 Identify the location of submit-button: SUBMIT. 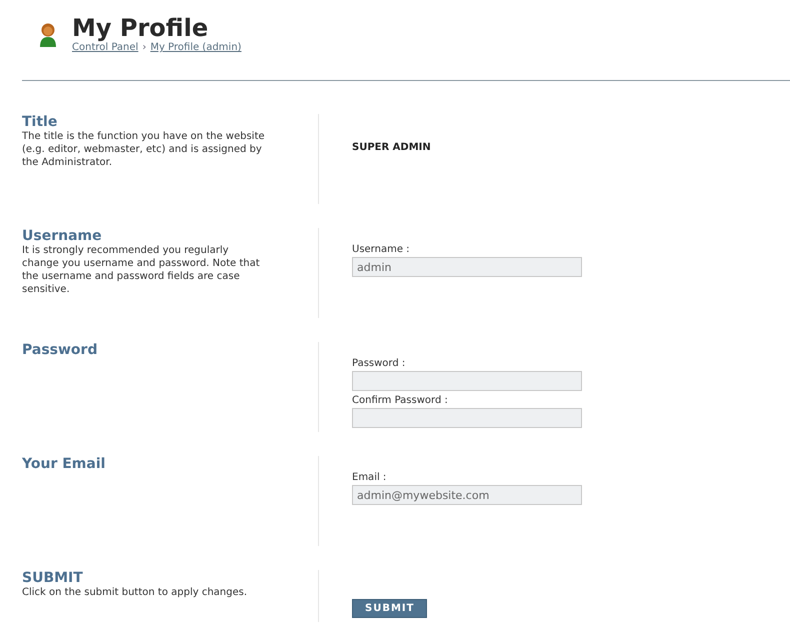
(390, 608).